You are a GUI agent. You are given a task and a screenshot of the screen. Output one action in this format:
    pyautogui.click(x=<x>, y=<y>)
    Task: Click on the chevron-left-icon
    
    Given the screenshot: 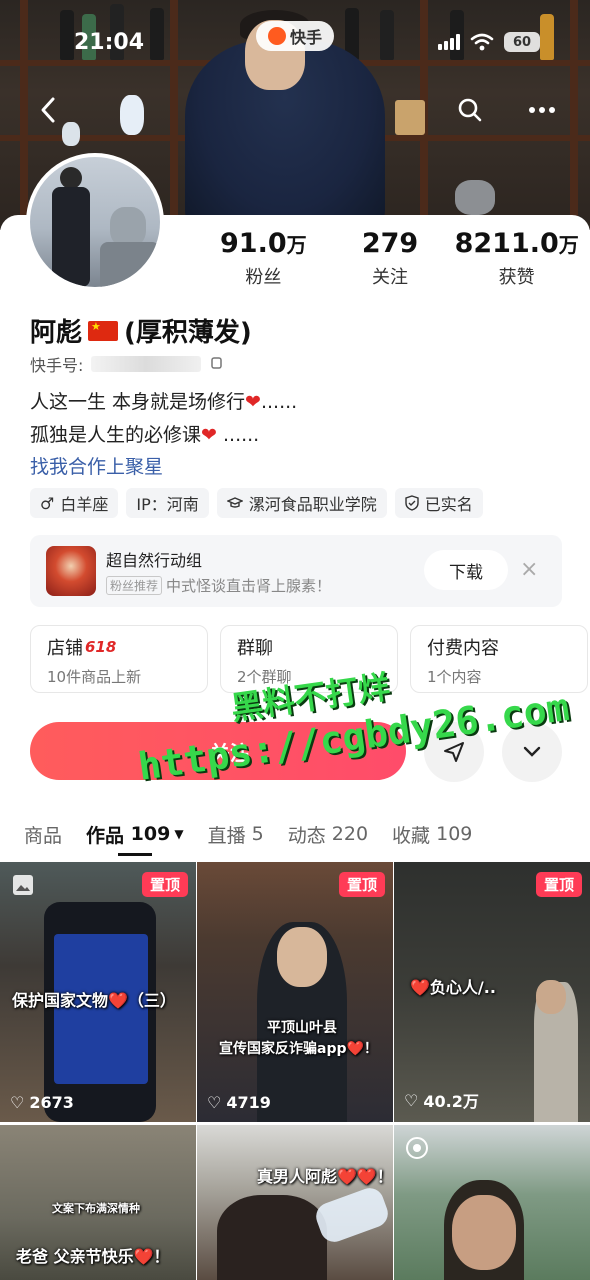 What is the action you would take?
    pyautogui.click(x=48, y=110)
    